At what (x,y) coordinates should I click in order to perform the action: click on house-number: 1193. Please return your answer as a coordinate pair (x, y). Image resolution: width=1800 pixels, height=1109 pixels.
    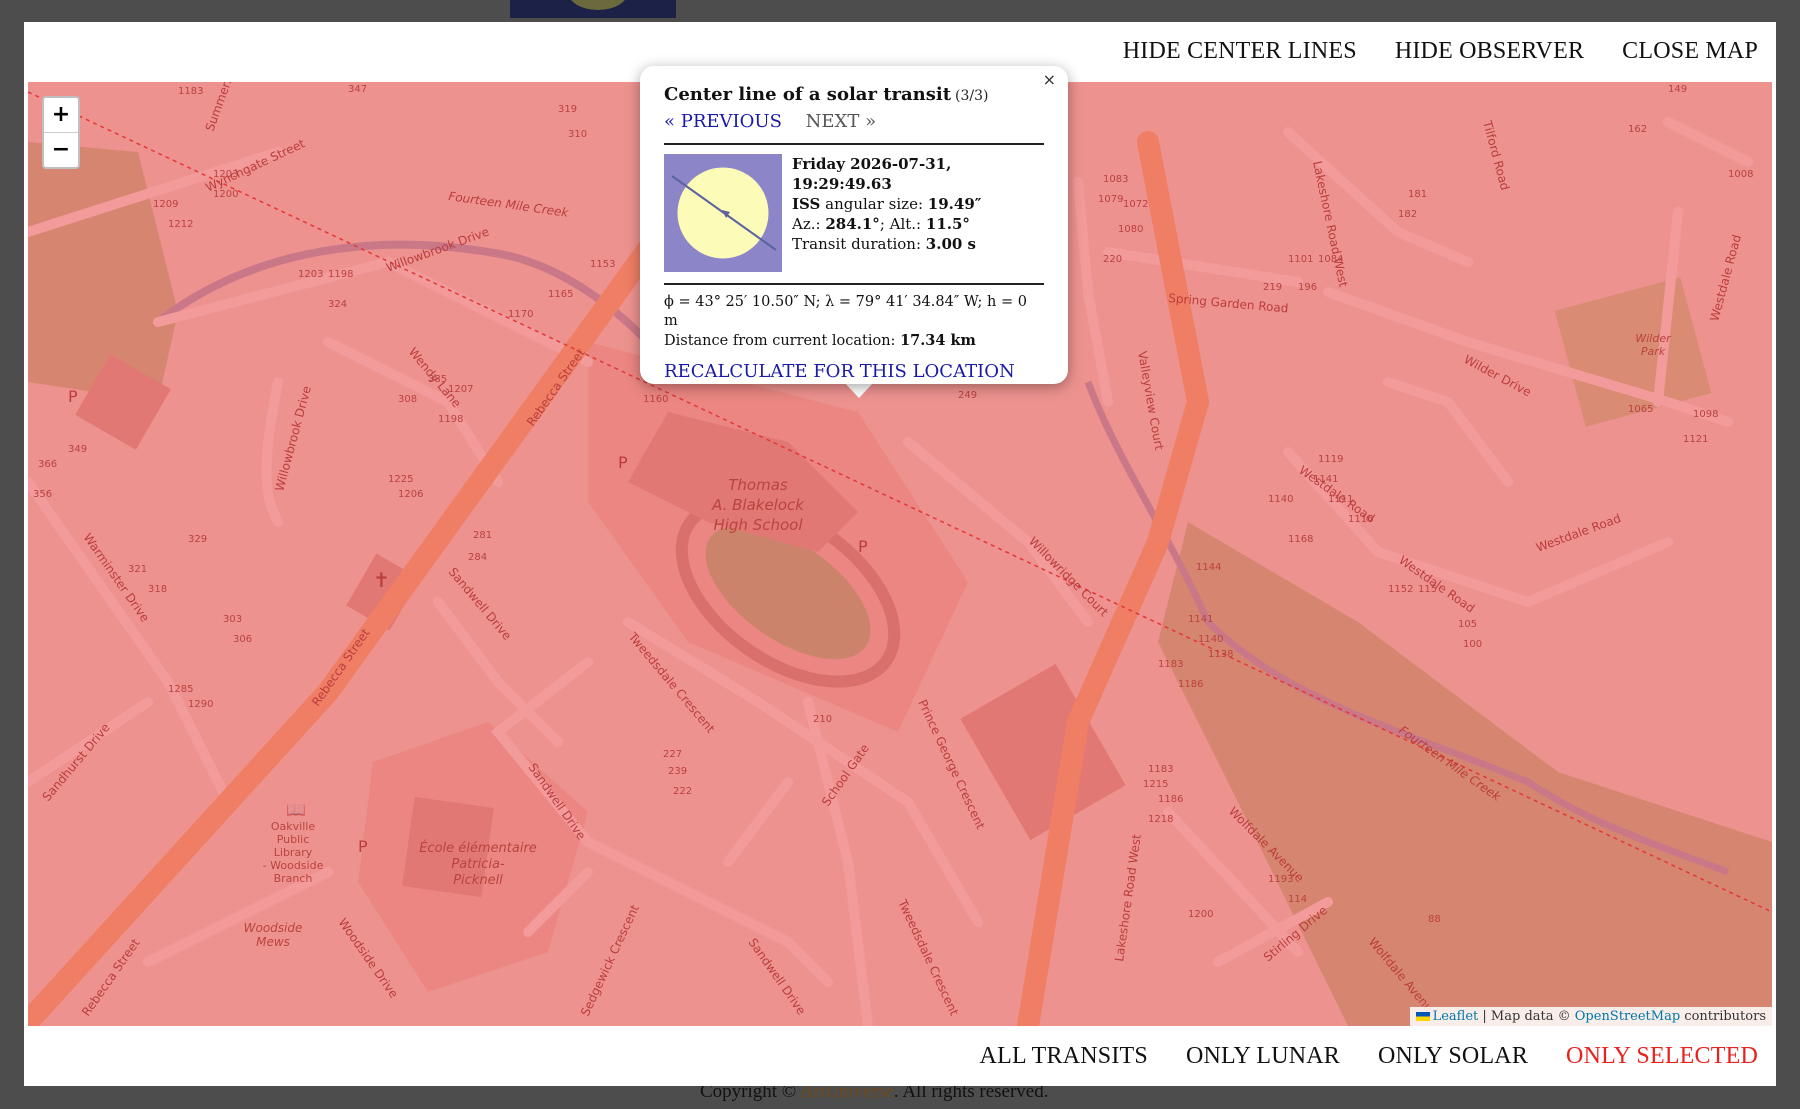
    Looking at the image, I should click on (1280, 879).